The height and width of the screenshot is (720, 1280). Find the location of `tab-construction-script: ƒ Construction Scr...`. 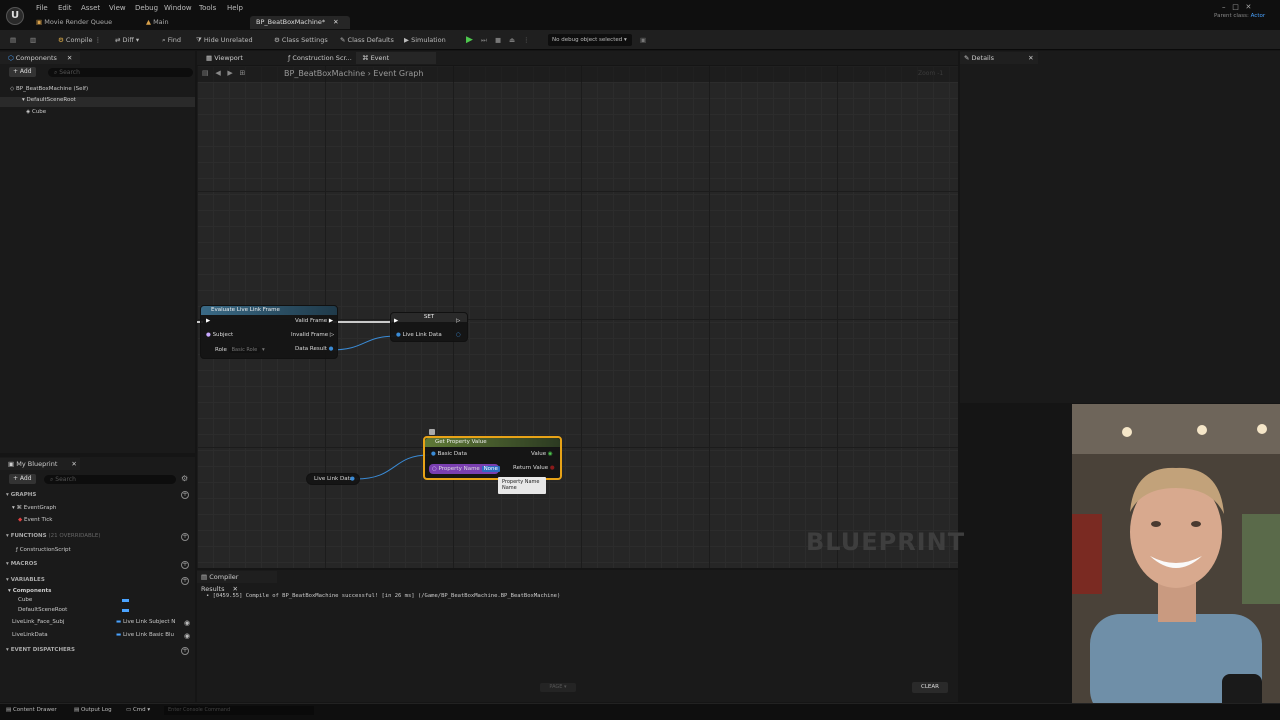

tab-construction-script: ƒ Construction Scr... is located at coordinates (320, 58).